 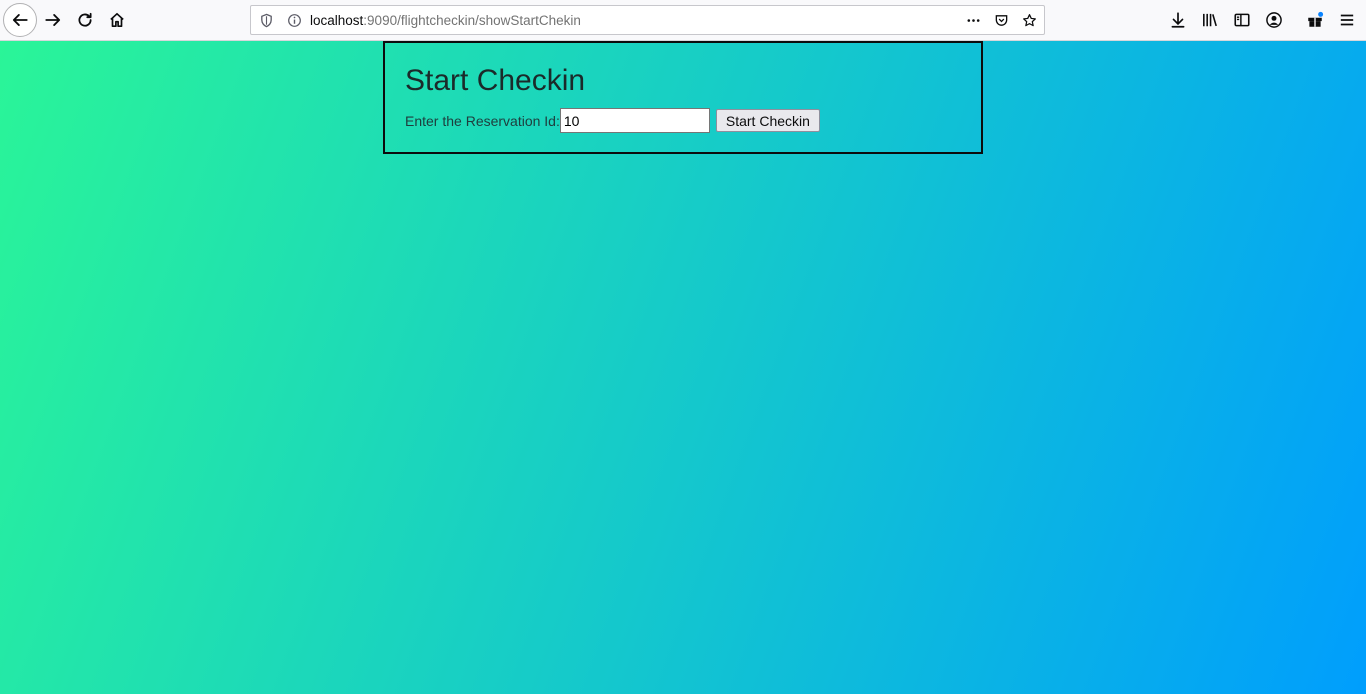 I want to click on extensions-button, so click(x=1315, y=20).